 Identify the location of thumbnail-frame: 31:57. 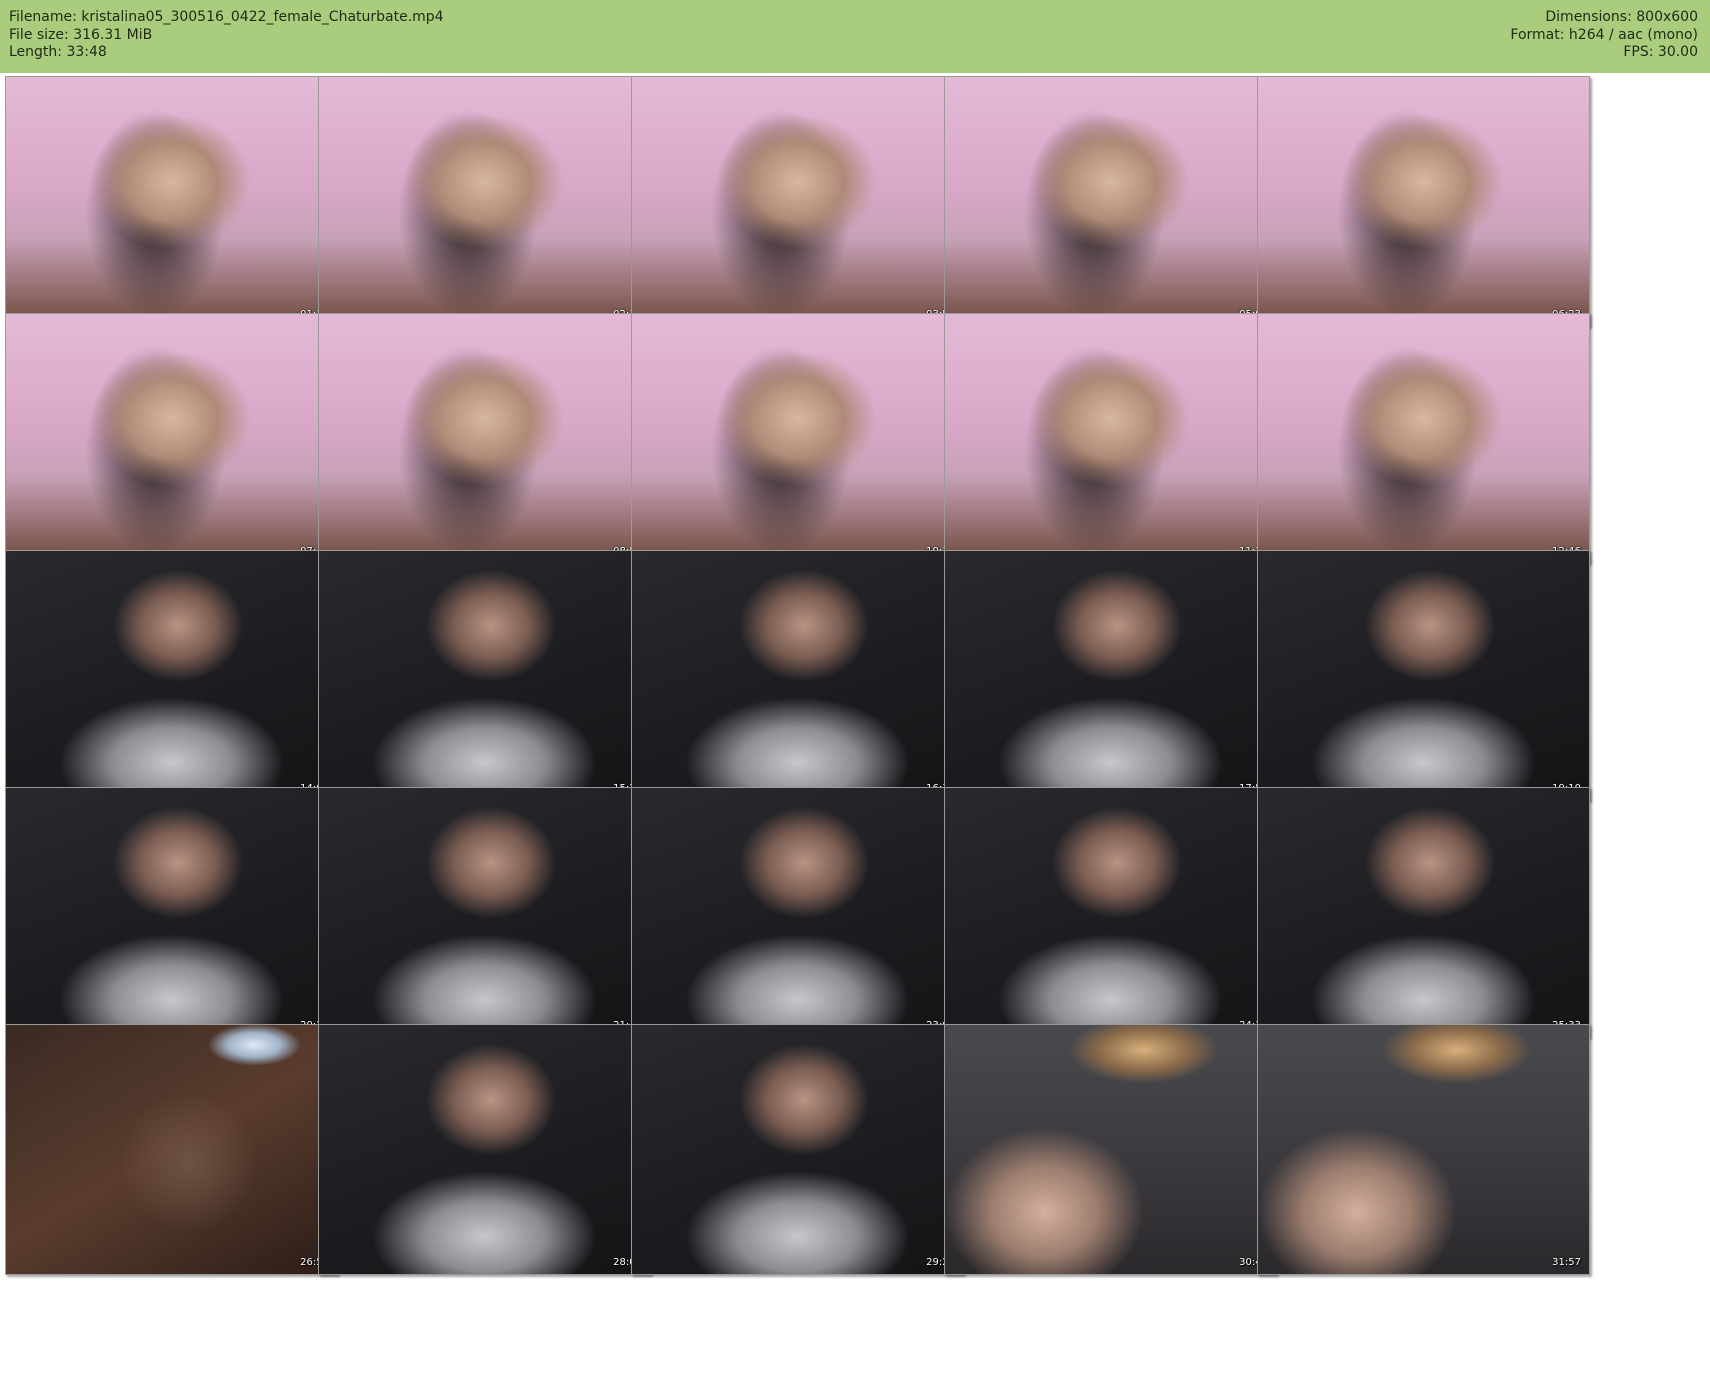
(1423, 1149).